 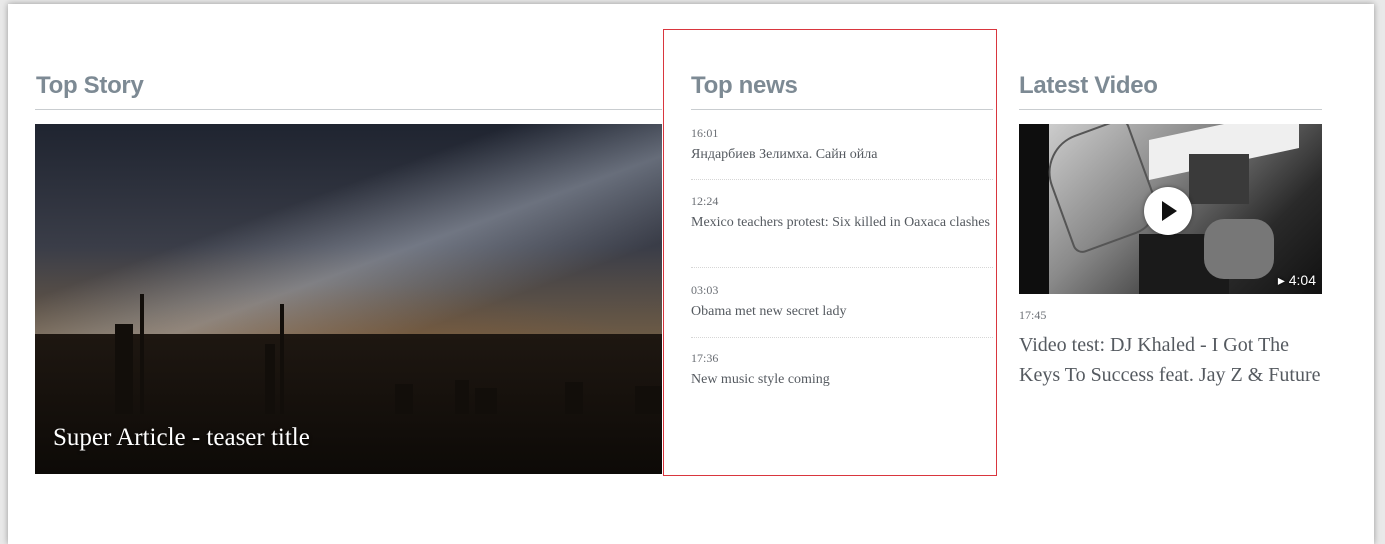 What do you see at coordinates (842, 380) in the screenshot?
I see `news-item-title: New music style coming` at bounding box center [842, 380].